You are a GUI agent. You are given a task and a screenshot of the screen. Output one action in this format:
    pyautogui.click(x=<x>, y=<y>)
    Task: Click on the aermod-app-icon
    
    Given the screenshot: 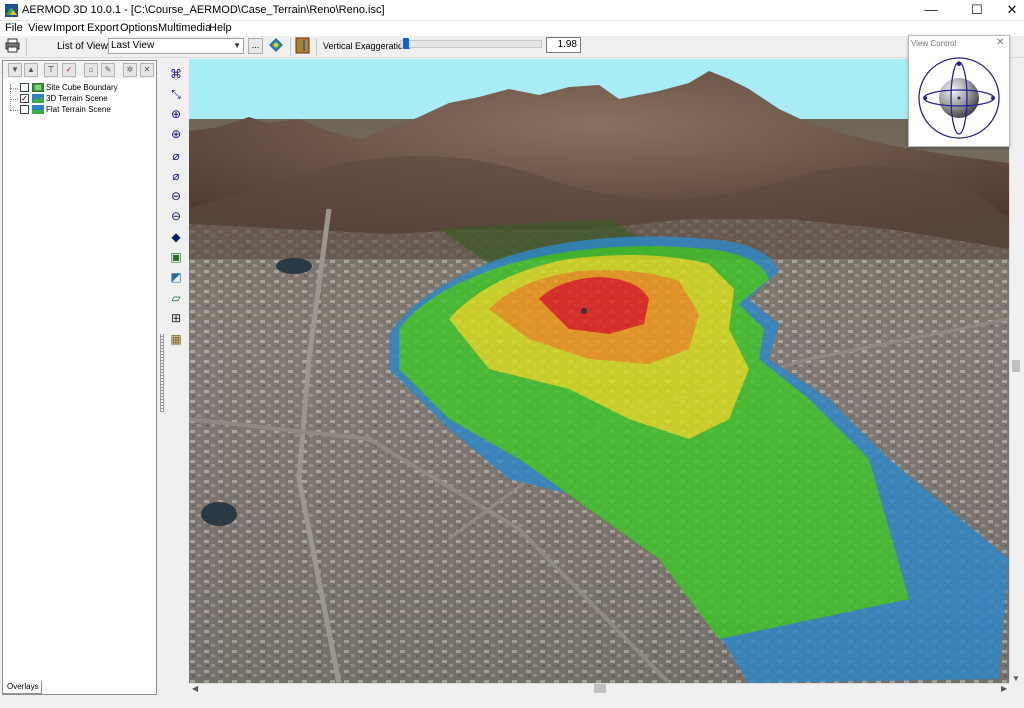 What is the action you would take?
    pyautogui.click(x=11, y=10)
    